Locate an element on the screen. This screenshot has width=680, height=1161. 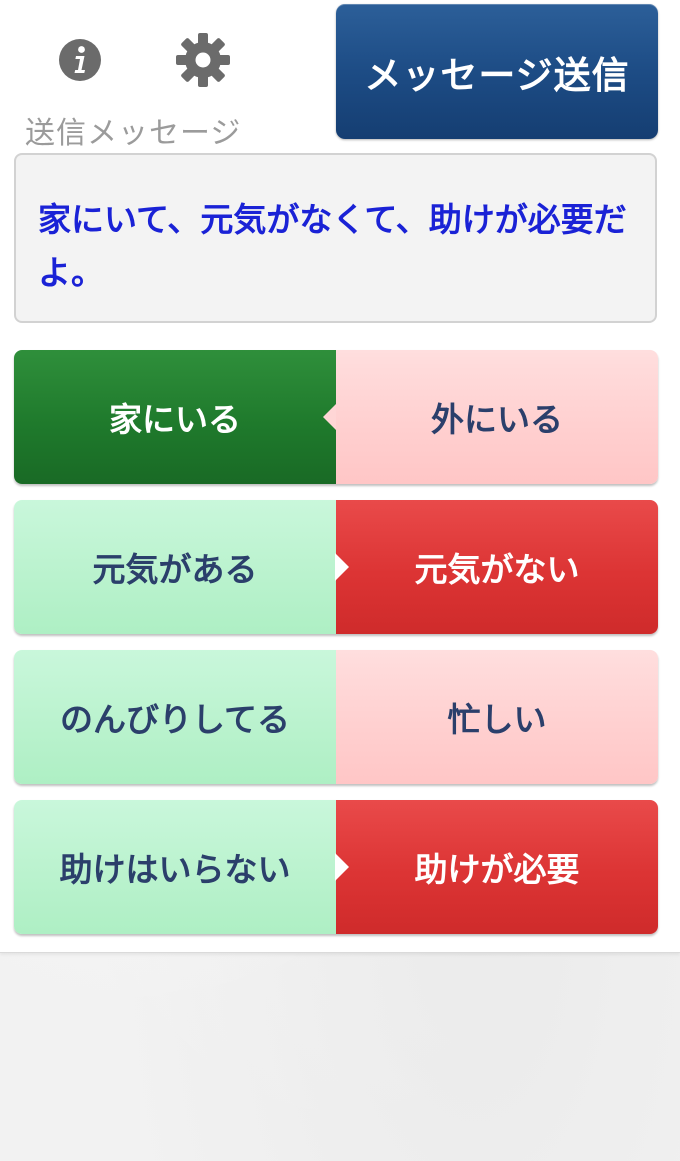
toggle-label: 外にいる is located at coordinates (497, 419).